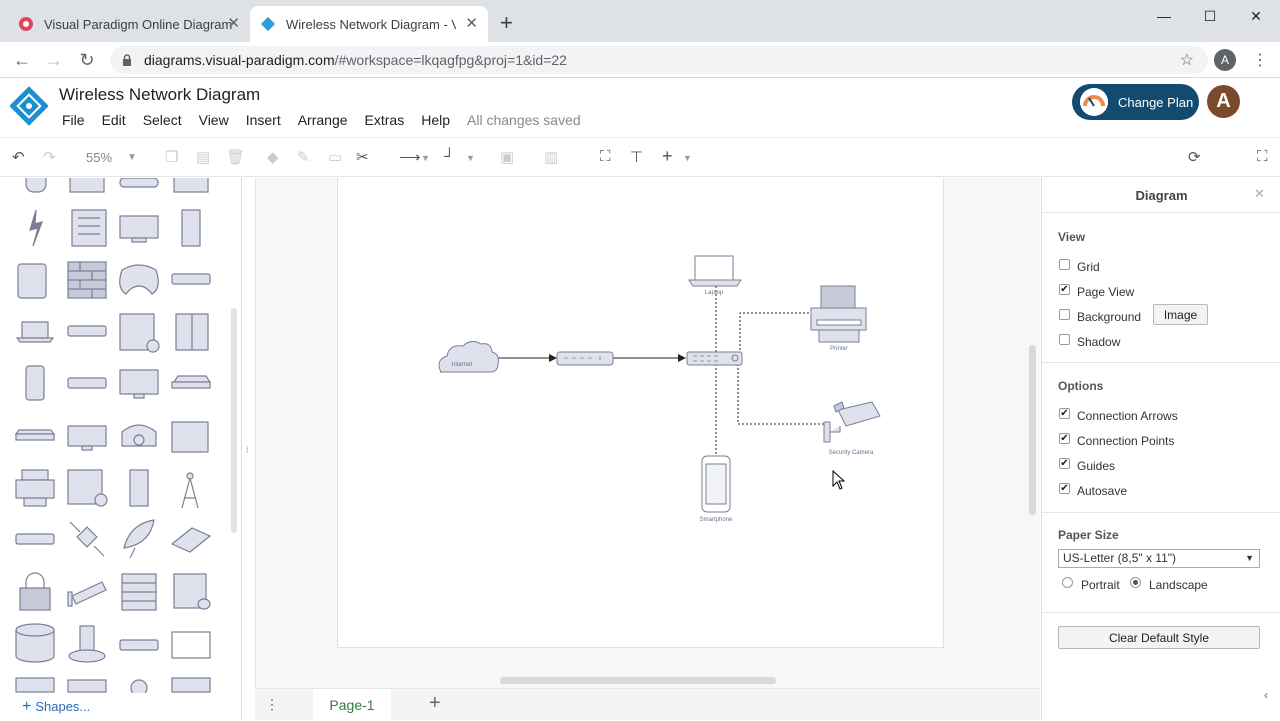 Image resolution: width=1280 pixels, height=721 pixels. Describe the element at coordinates (273, 157) in the screenshot. I see `fill-color-icon: ◆` at that location.